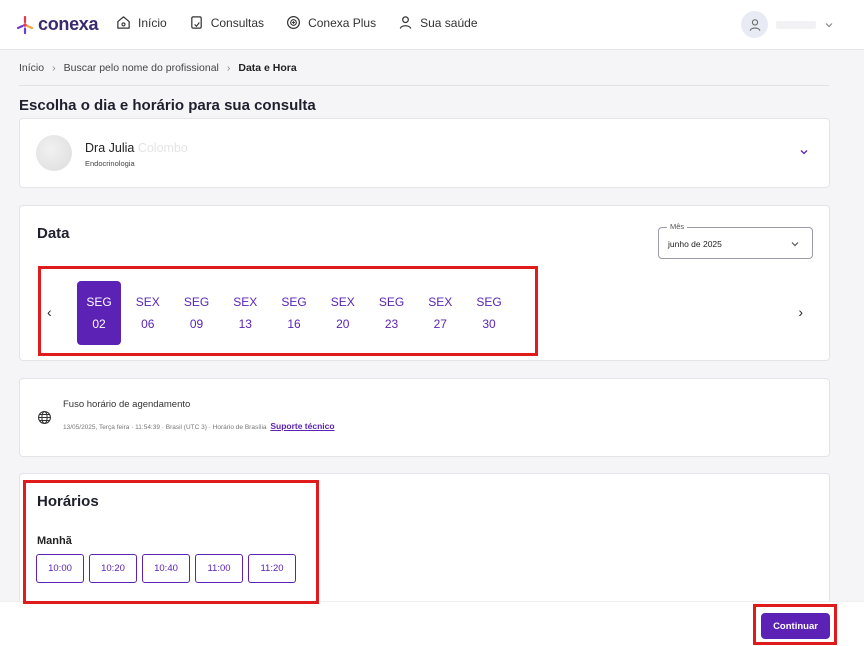 The image size is (864, 646). Describe the element at coordinates (197, 313) in the screenshot. I see `date-option: SEG 09` at that location.